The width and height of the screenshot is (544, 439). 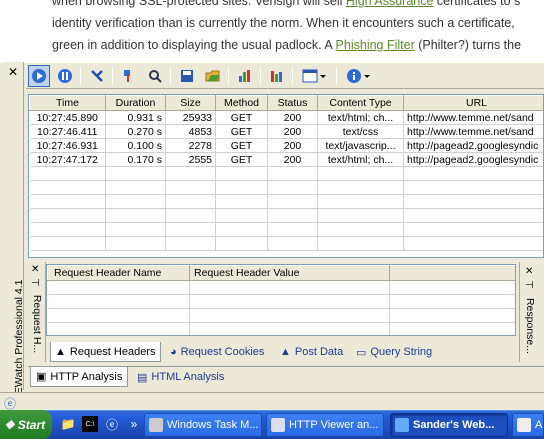 I want to click on chart-icon, so click(x=245, y=76).